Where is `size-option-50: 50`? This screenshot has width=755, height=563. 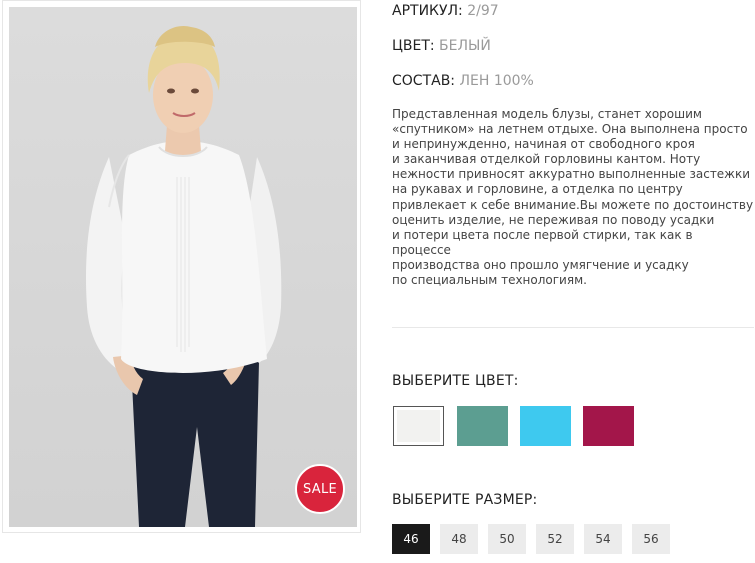 size-option-50: 50 is located at coordinates (507, 539).